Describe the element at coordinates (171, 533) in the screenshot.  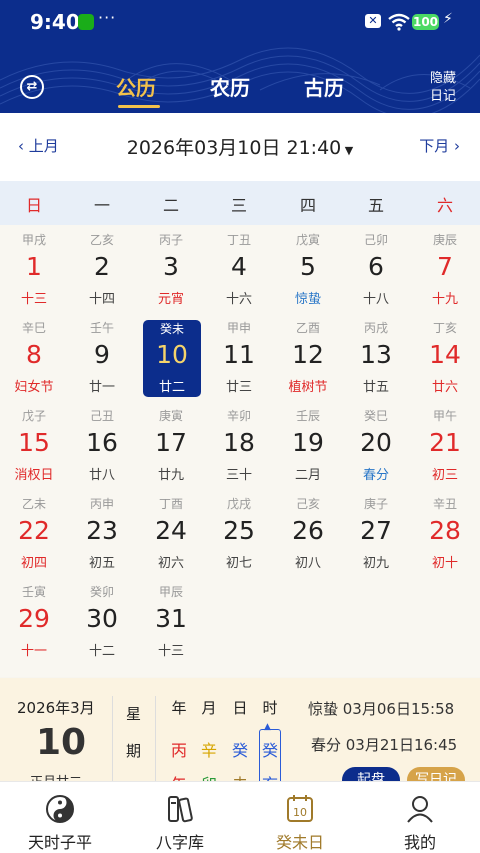
I see `day-cell-24: 丁酉 24 初六` at that location.